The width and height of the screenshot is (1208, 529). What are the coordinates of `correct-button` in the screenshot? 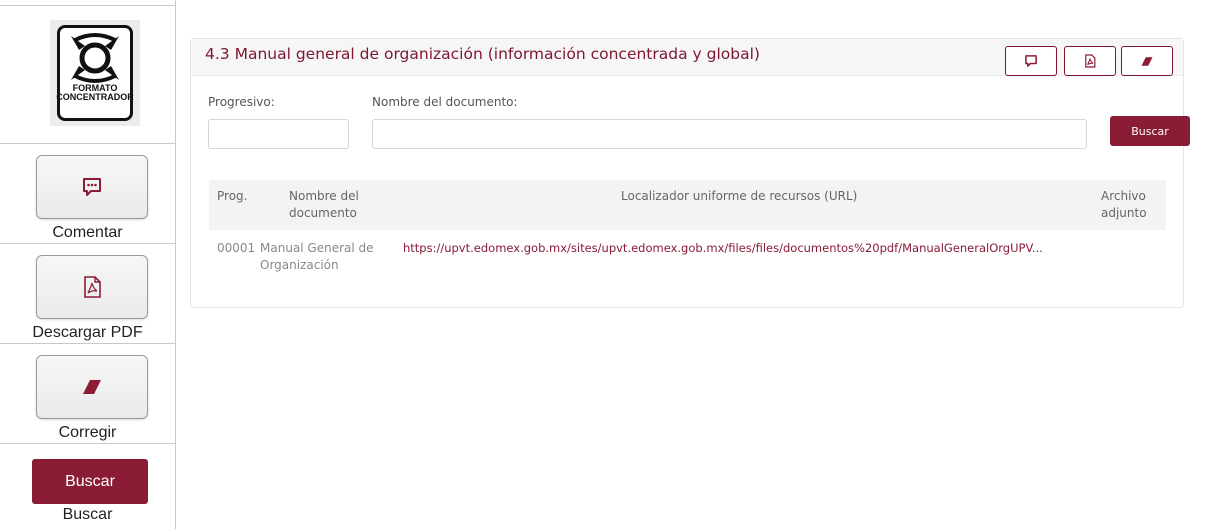 It's located at (92, 387).